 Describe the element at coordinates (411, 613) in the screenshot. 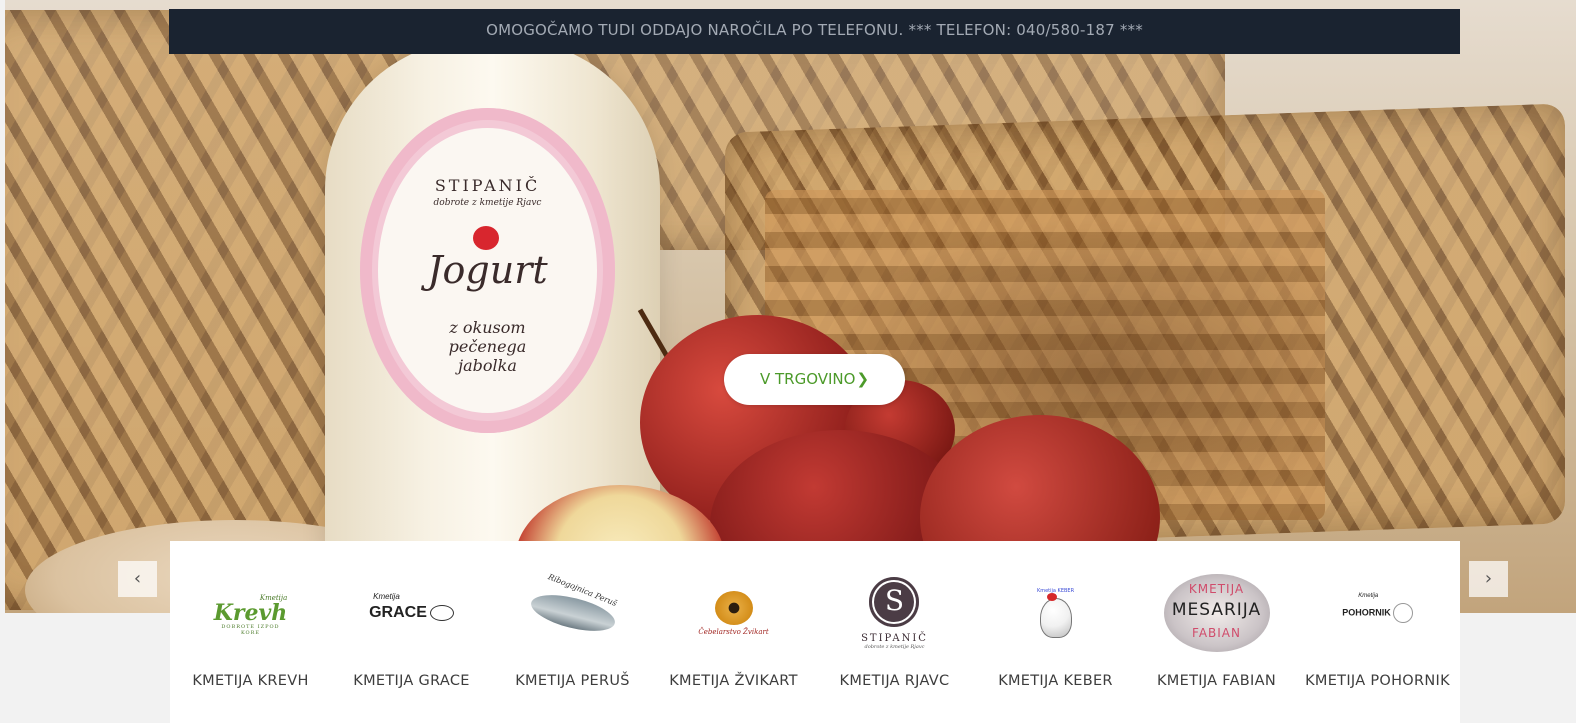

I see `grace-logo: Kmetija GRACE` at that location.